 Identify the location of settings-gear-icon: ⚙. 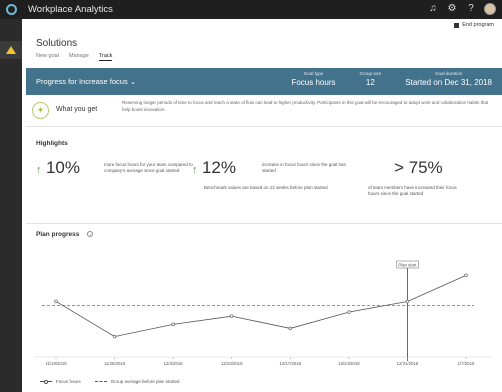
(452, 9).